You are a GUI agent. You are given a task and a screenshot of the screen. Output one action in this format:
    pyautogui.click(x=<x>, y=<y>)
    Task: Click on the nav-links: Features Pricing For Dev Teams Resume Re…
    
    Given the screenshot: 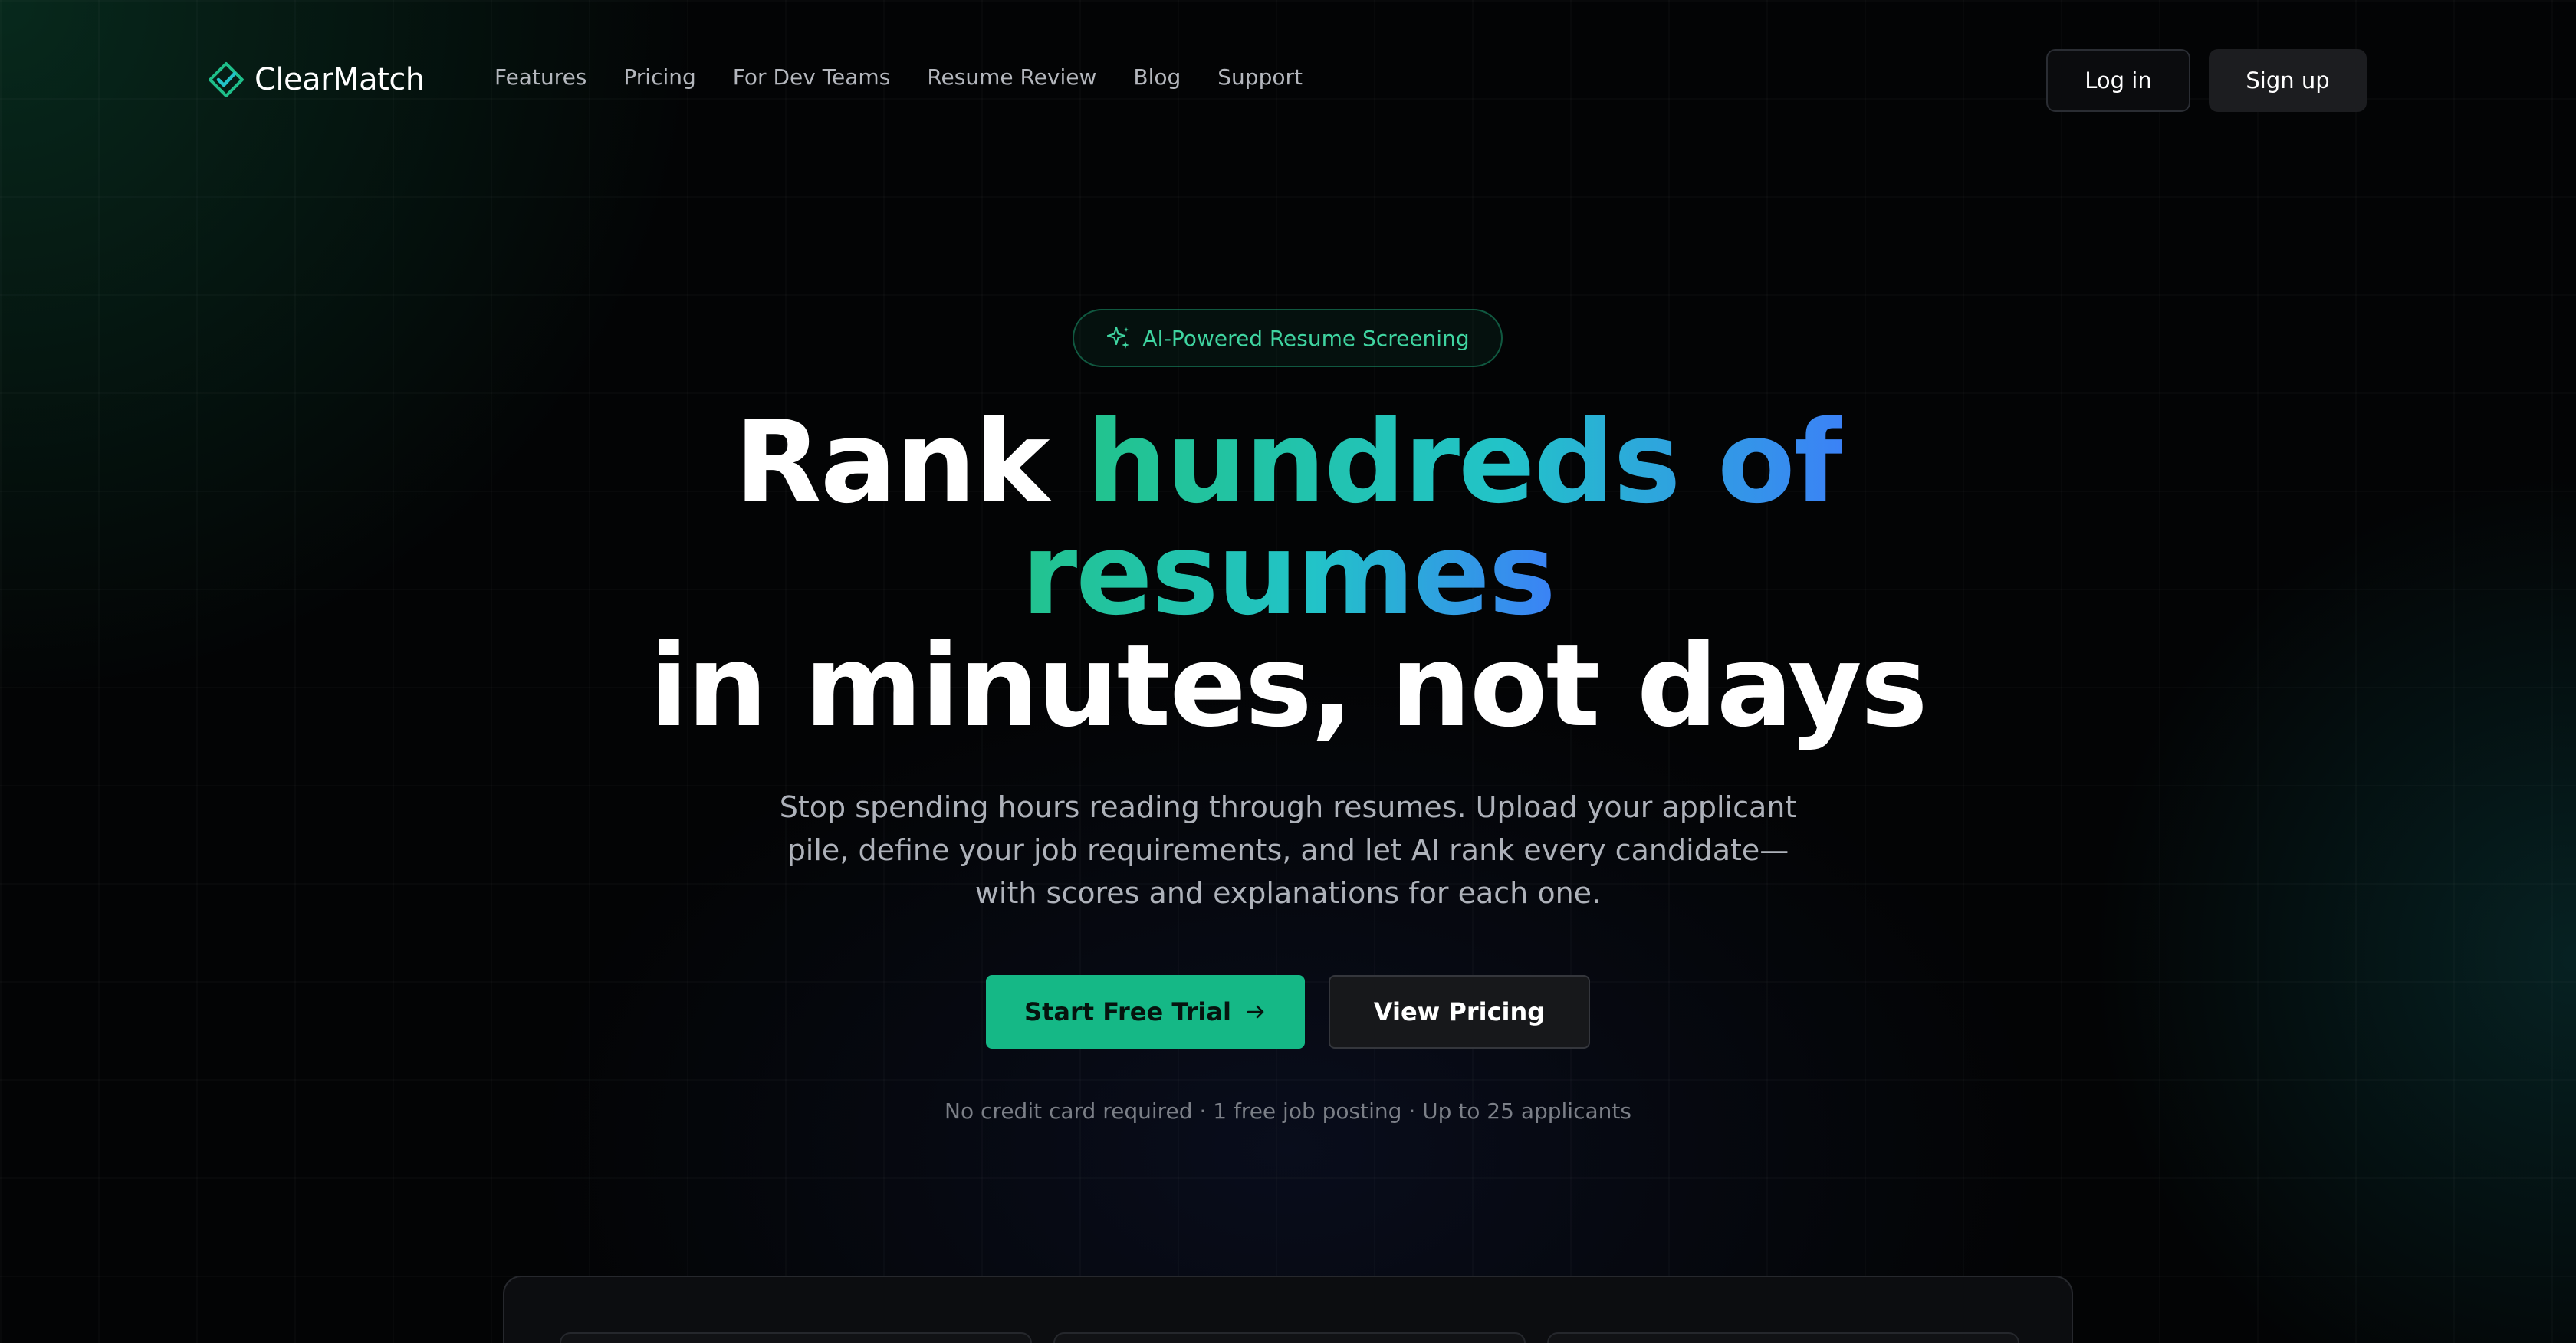 What is the action you would take?
    pyautogui.click(x=899, y=77)
    